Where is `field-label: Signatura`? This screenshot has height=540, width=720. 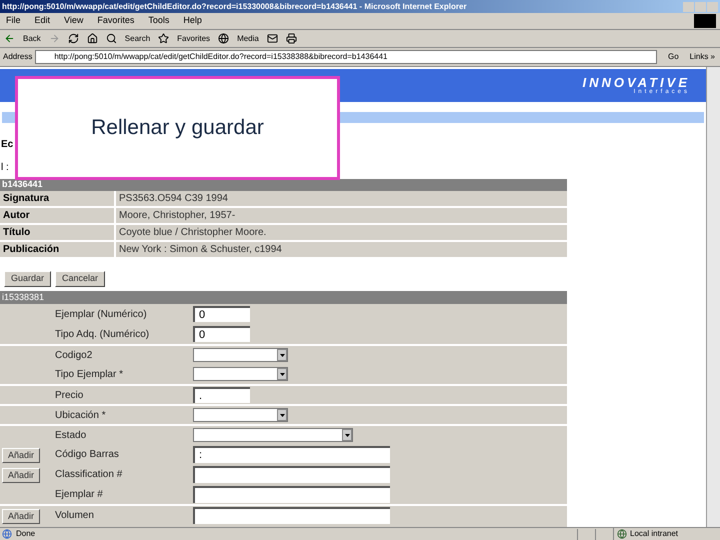 field-label: Signatura is located at coordinates (58, 198).